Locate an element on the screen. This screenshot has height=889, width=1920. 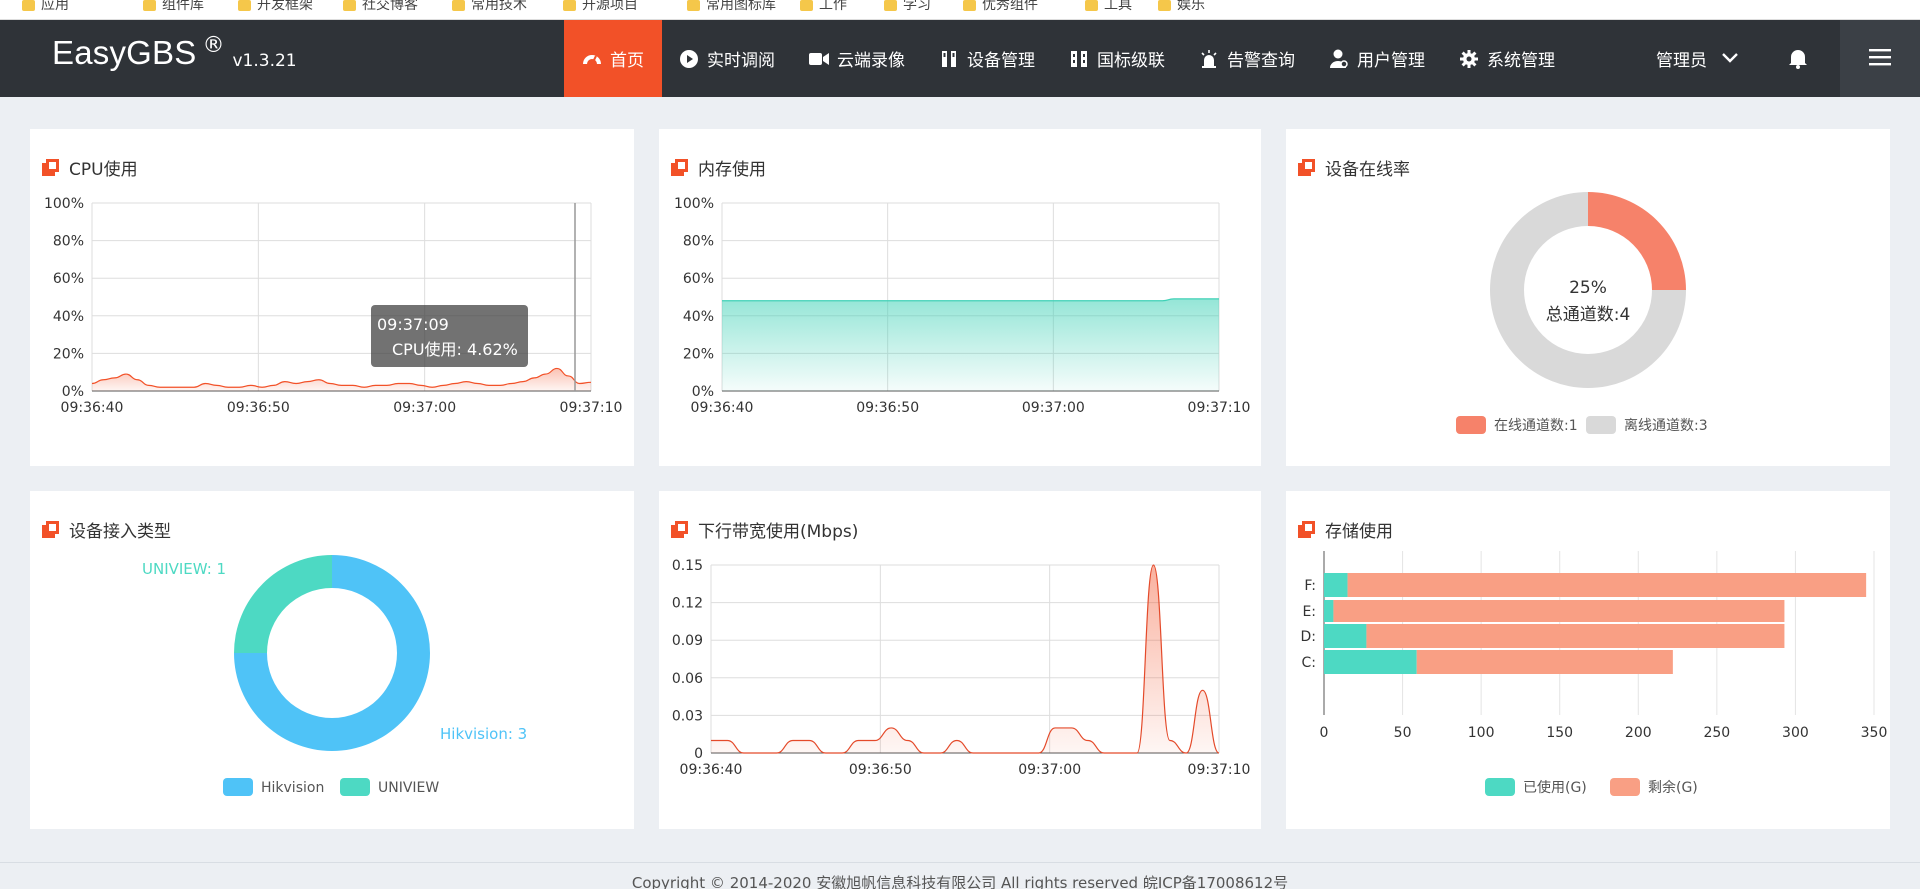
bookmark-item: 常用图标库 is located at coordinates (731, 7).